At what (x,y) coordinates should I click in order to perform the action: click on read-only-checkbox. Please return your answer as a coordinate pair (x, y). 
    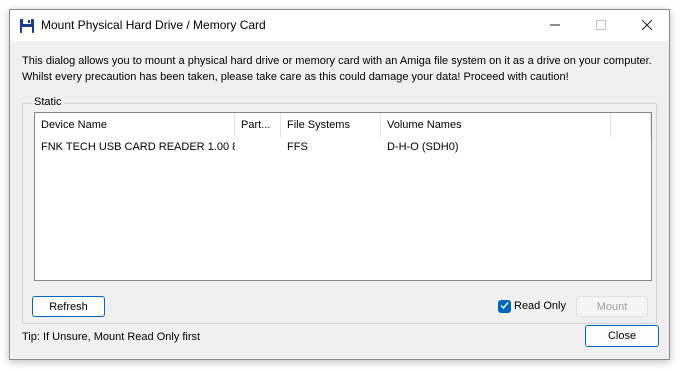
    Looking at the image, I should click on (504, 306).